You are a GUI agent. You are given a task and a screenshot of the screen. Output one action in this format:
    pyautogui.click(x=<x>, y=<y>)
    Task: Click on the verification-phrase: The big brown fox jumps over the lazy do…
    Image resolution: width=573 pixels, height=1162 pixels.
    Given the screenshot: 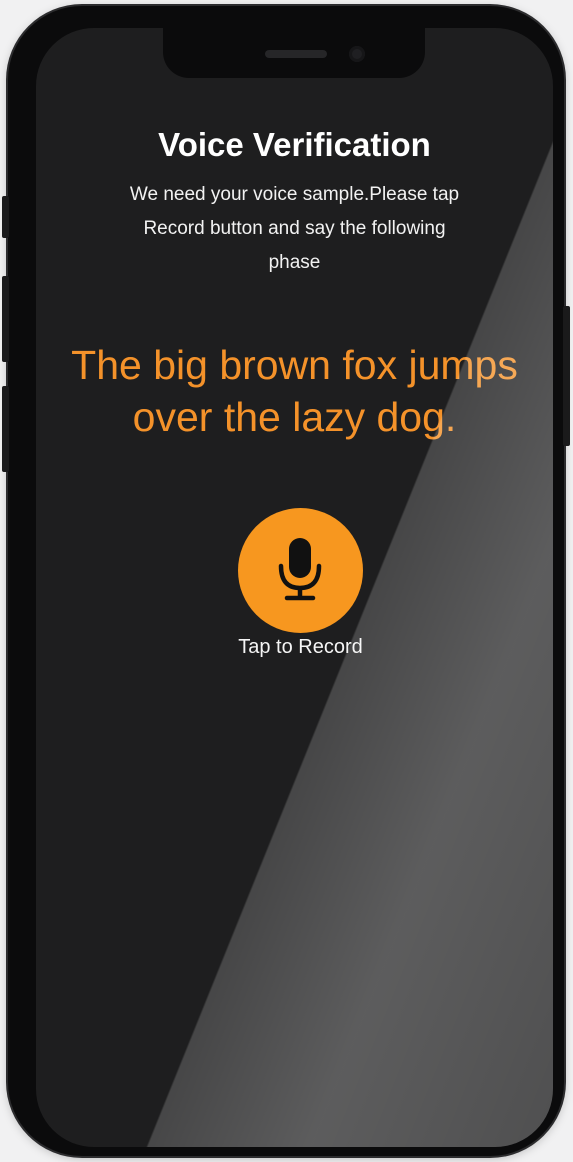 What is the action you would take?
    pyautogui.click(x=294, y=391)
    